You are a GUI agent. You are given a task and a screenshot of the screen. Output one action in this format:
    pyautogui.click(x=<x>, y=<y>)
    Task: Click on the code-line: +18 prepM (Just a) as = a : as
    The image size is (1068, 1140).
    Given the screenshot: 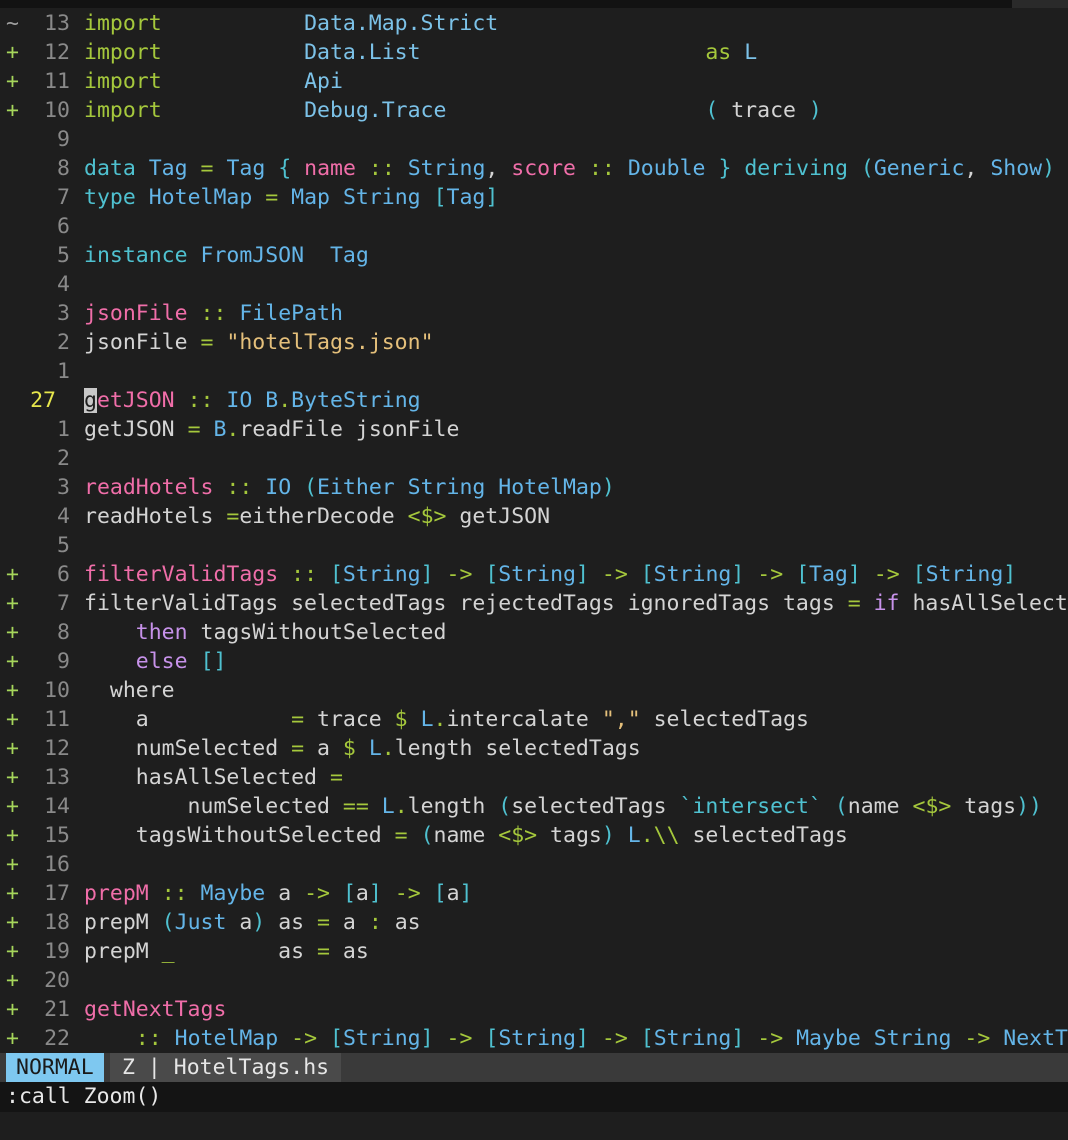 What is the action you would take?
    pyautogui.click(x=534, y=922)
    